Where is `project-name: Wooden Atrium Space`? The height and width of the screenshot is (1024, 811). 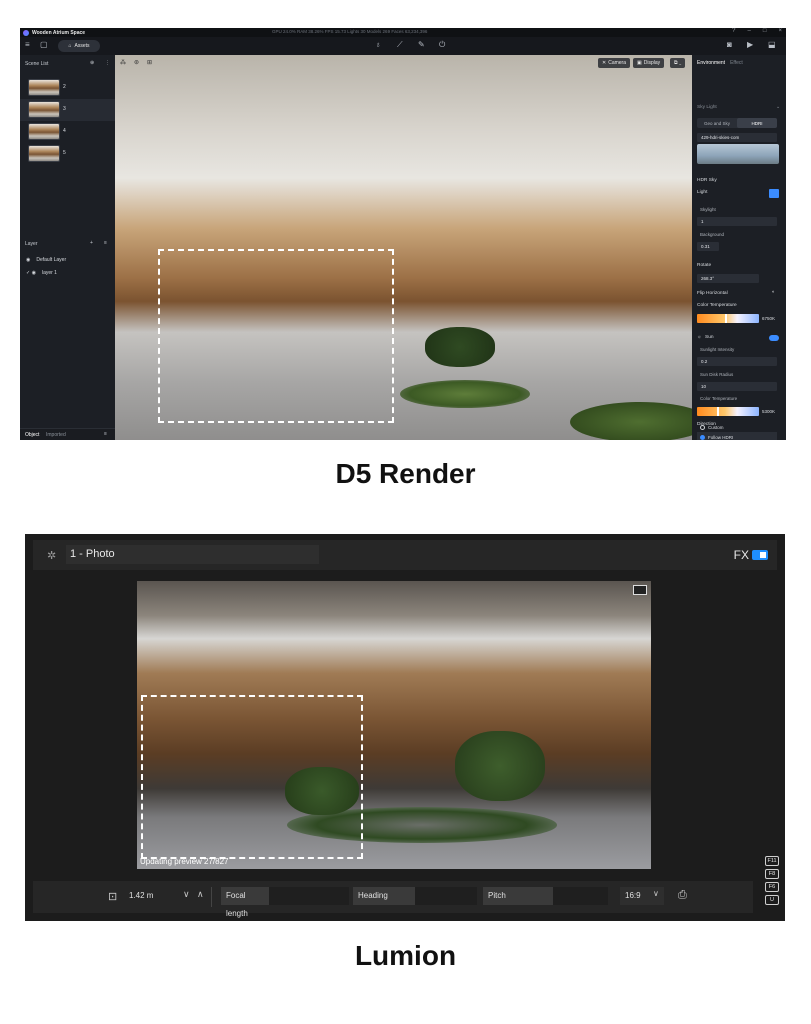 project-name: Wooden Atrium Space is located at coordinates (59, 32).